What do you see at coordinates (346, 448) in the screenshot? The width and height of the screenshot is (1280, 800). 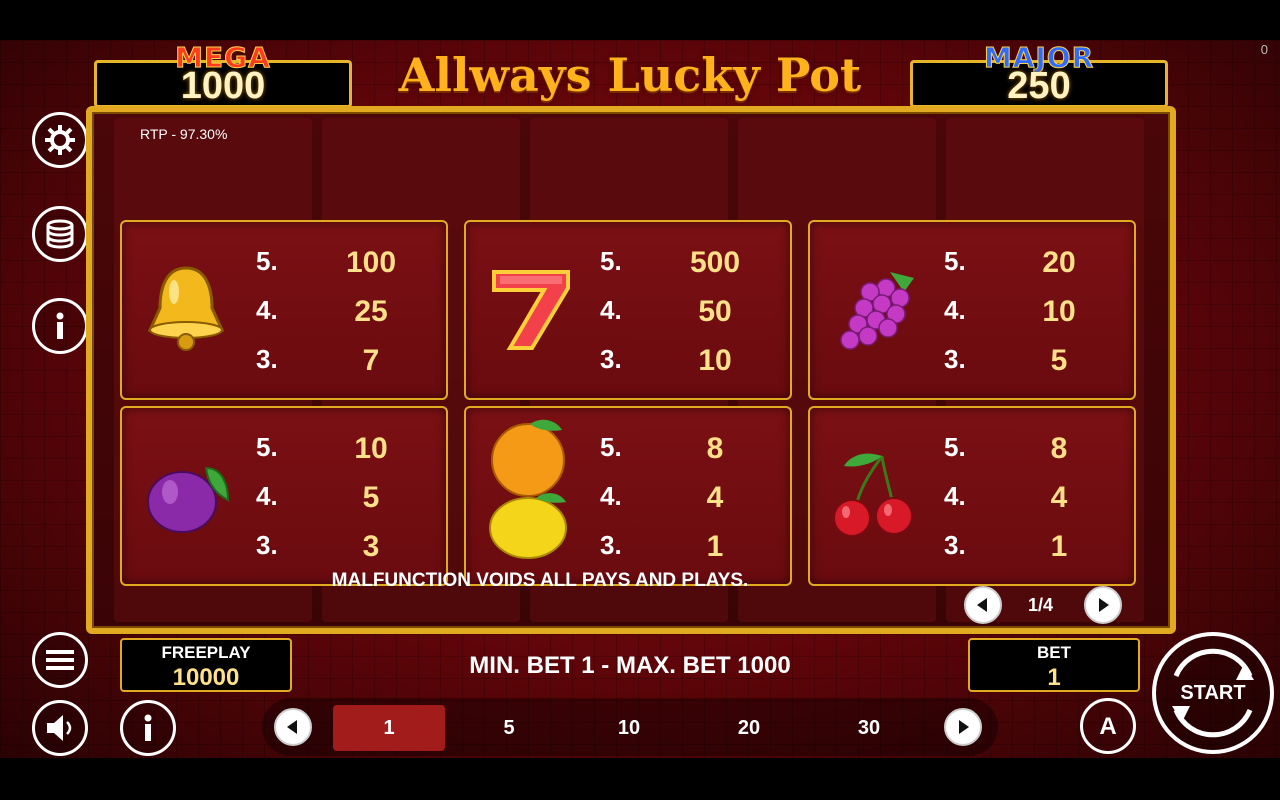 I see `pay-row: 5. 10` at bounding box center [346, 448].